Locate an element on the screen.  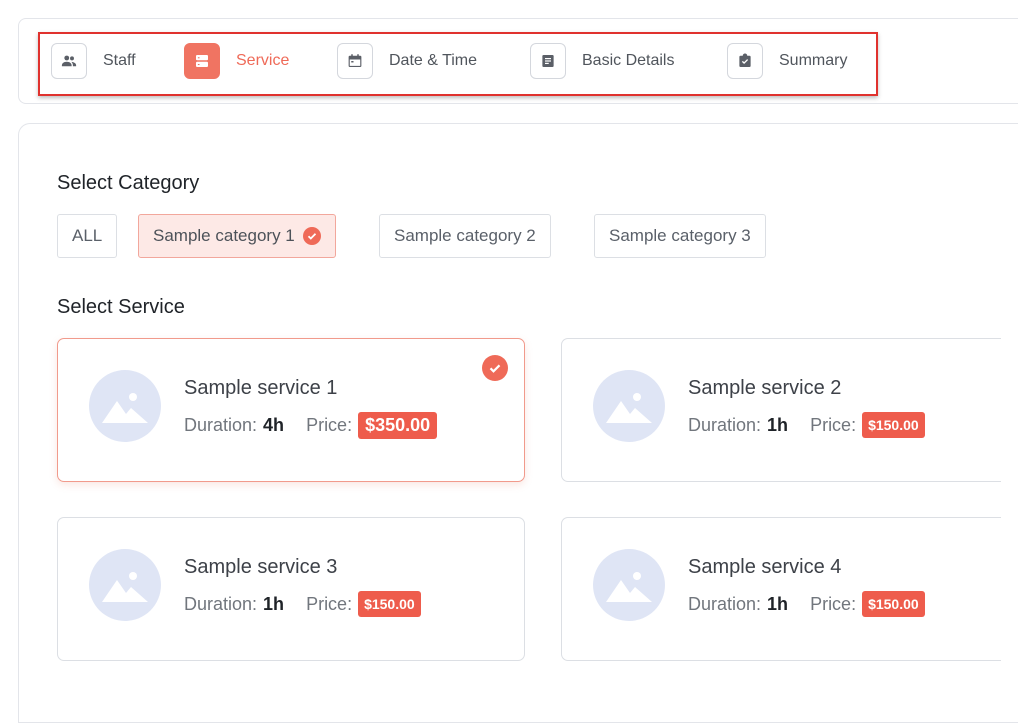
people-icon is located at coordinates (69, 61).